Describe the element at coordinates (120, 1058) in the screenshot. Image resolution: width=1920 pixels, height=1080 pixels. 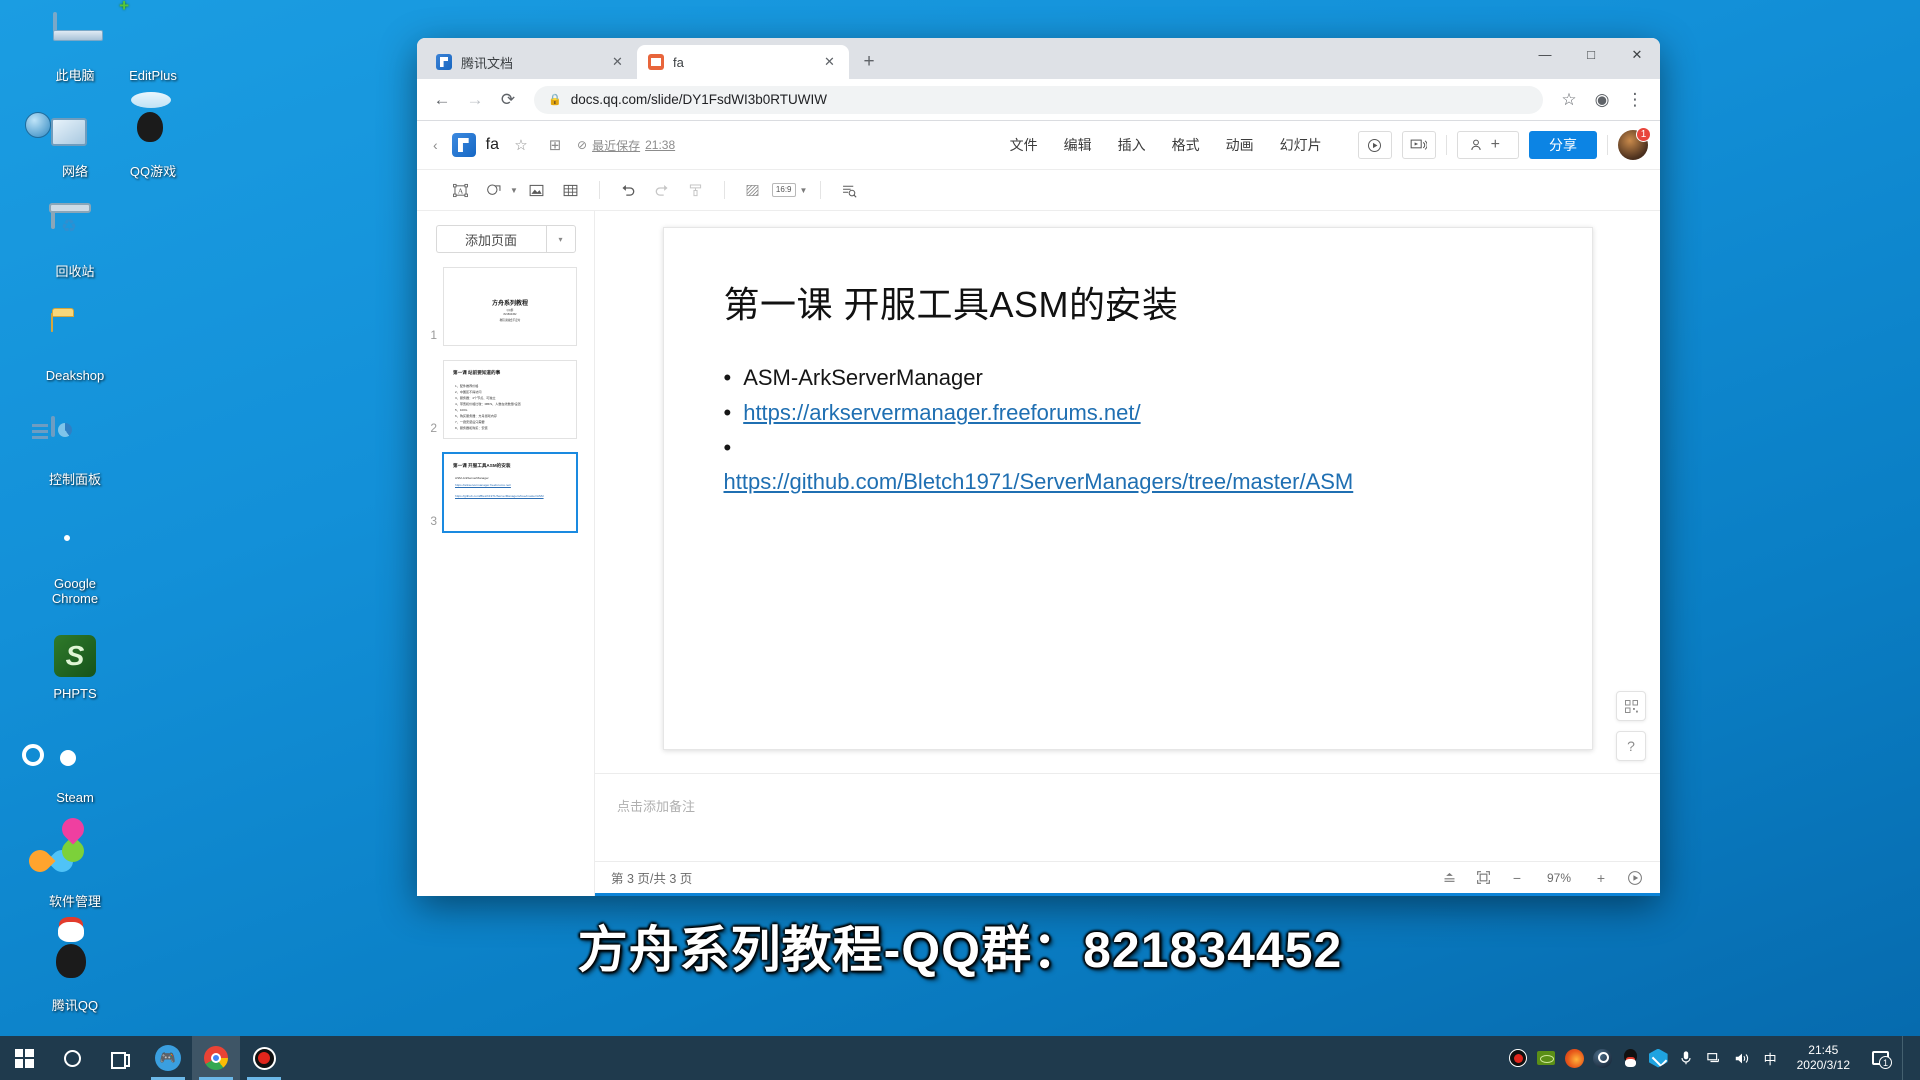
I see `task-view-button` at that location.